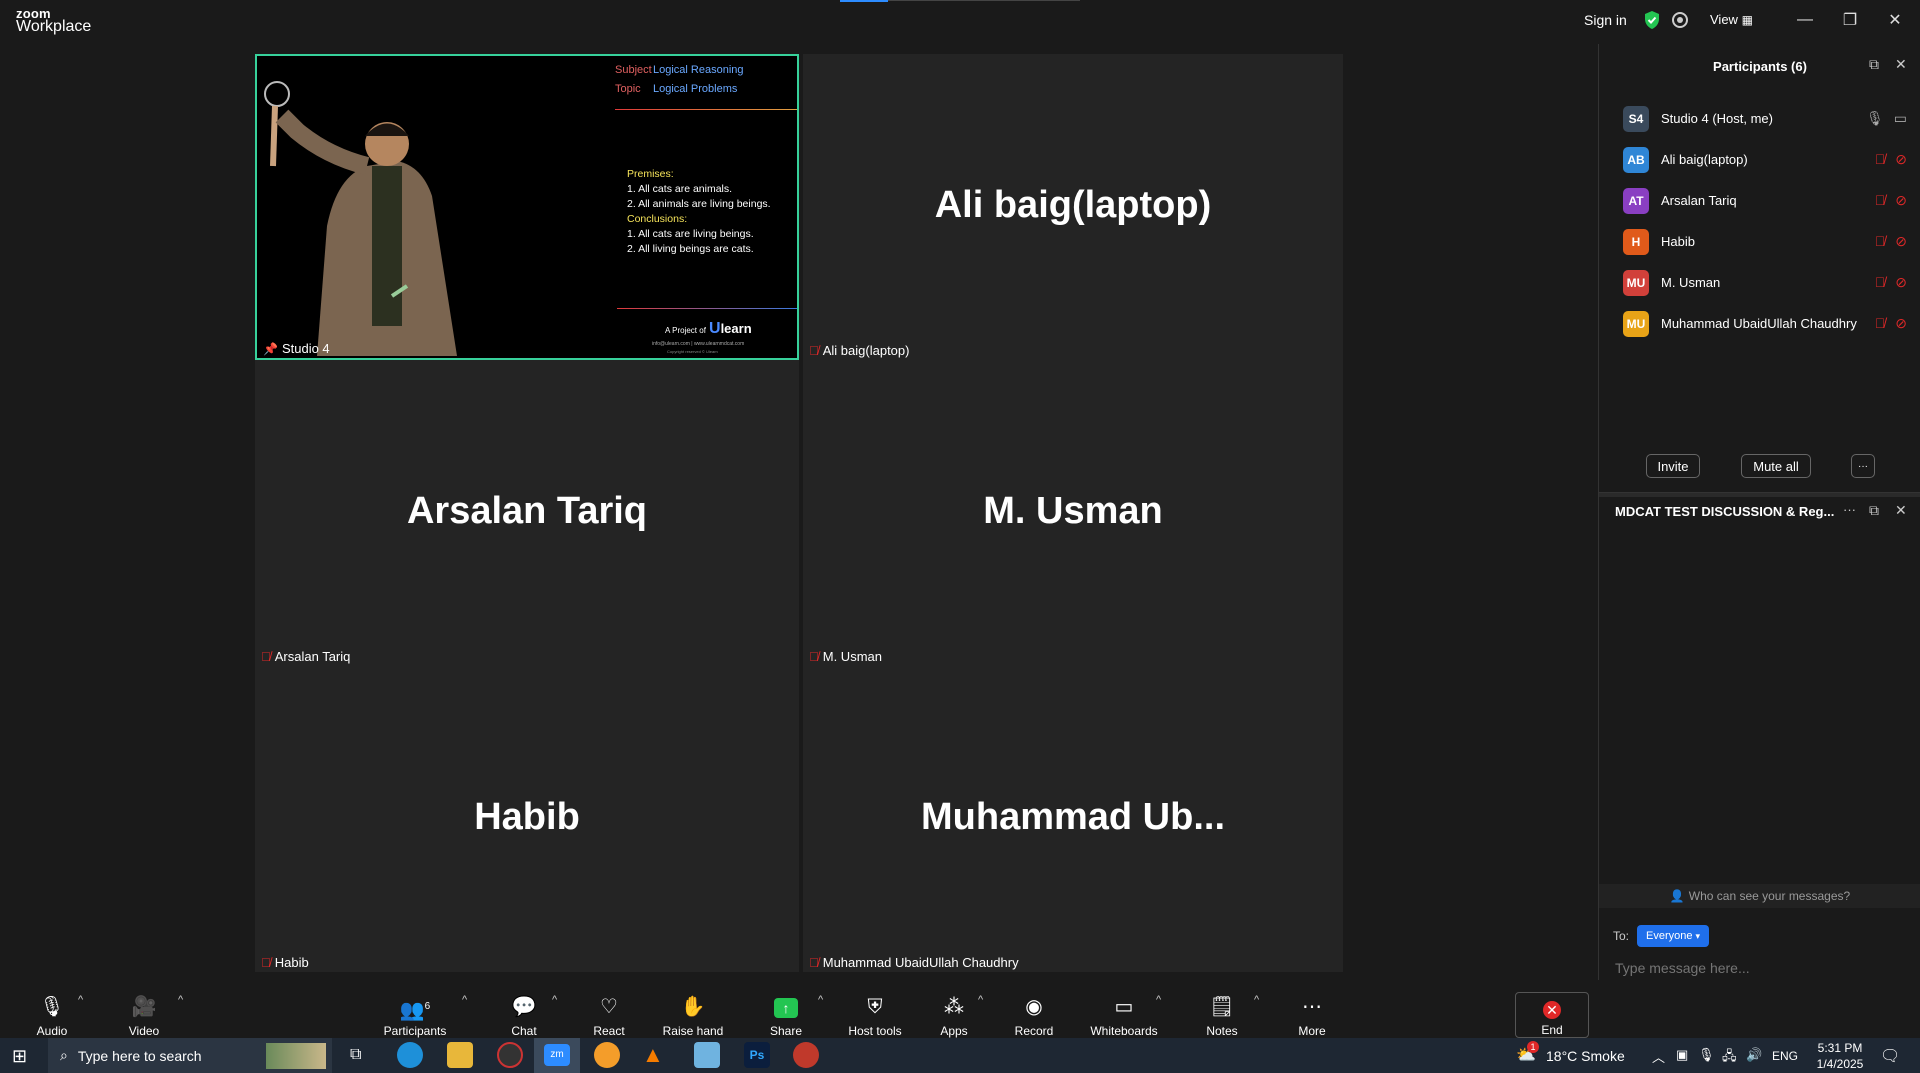 The width and height of the screenshot is (1920, 1073). Describe the element at coordinates (707, 1055) in the screenshot. I see `app-icon-blue` at that location.